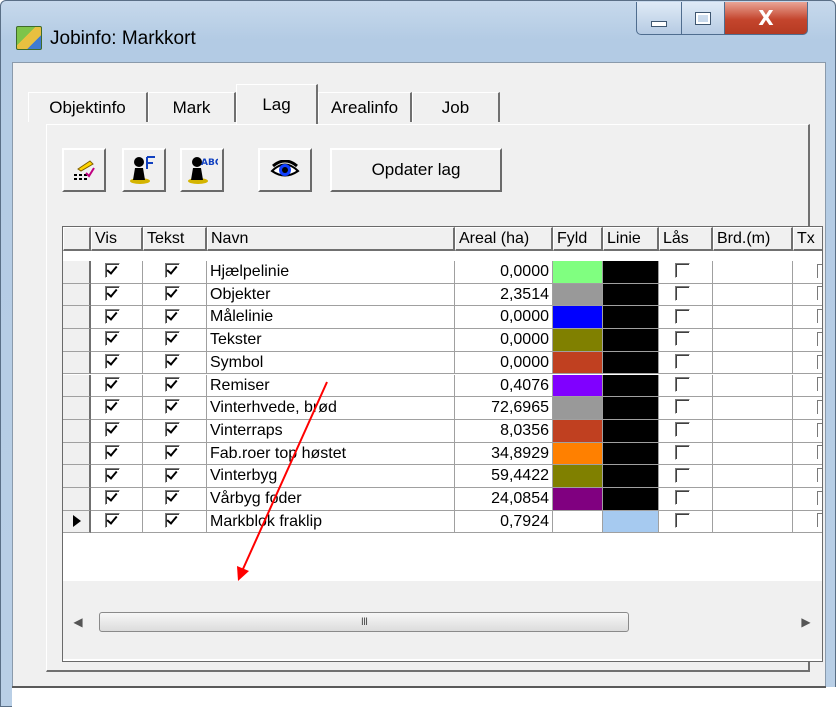 The height and width of the screenshot is (707, 837). What do you see at coordinates (331, 476) in the screenshot?
I see `navn-cell: Vinterbyg` at bounding box center [331, 476].